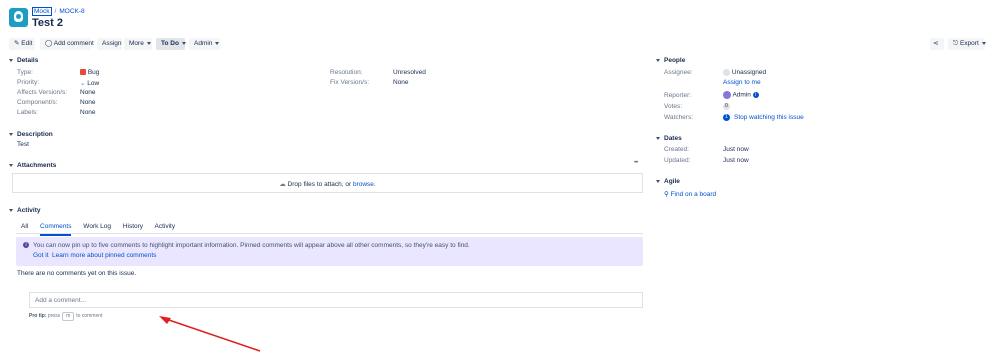  Describe the element at coordinates (165, 226) in the screenshot. I see `tab-activity: Activity` at that location.